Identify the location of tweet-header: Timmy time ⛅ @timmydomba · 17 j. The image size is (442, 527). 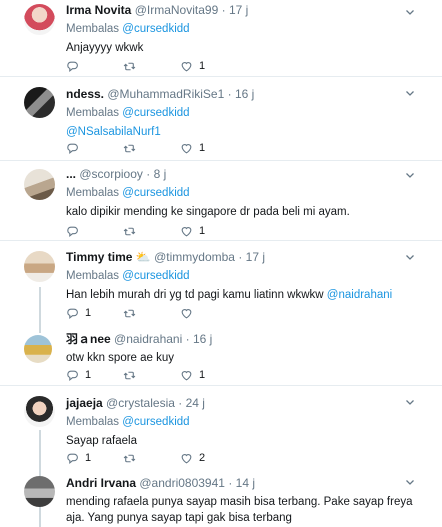
(248, 257).